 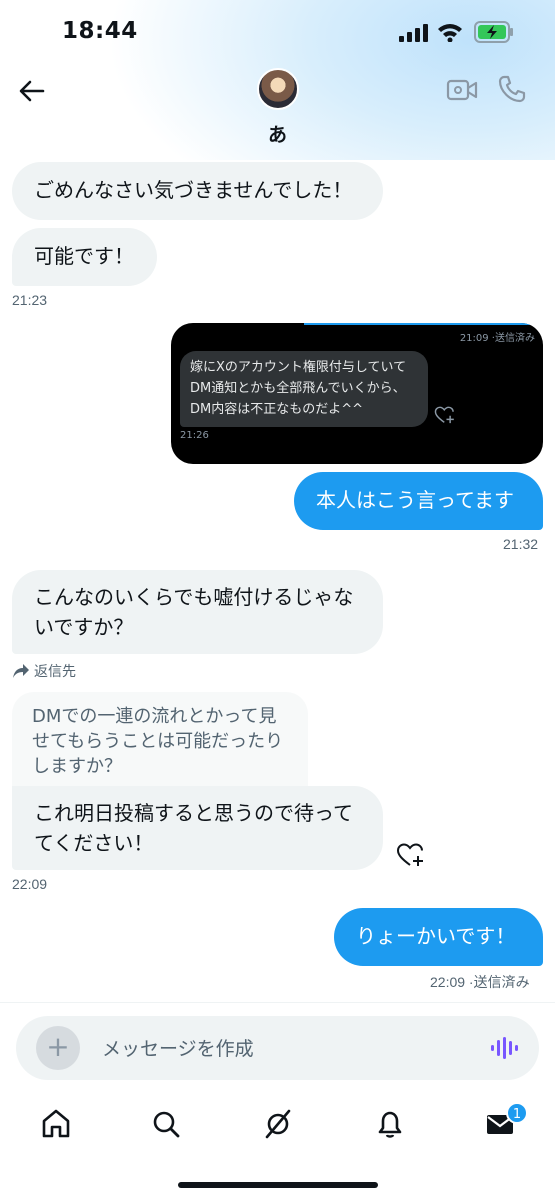 What do you see at coordinates (423, 324) in the screenshot?
I see `image-top-line` at bounding box center [423, 324].